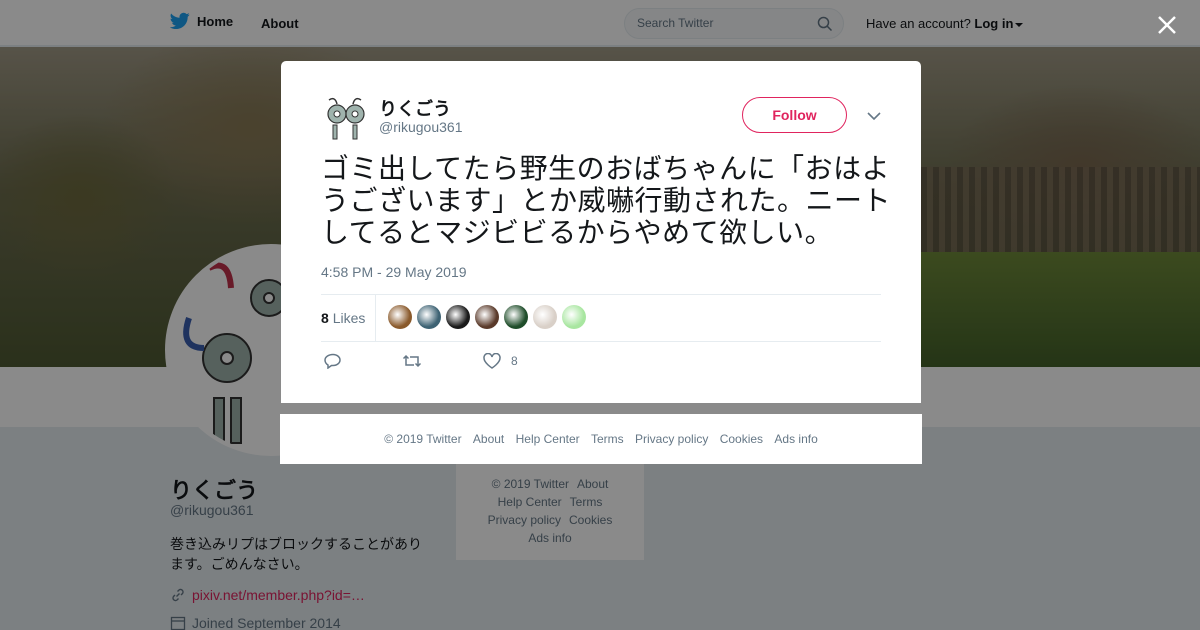 This screenshot has width=1200, height=630. What do you see at coordinates (795, 439) in the screenshot?
I see `footer-ads-link: Ads info` at bounding box center [795, 439].